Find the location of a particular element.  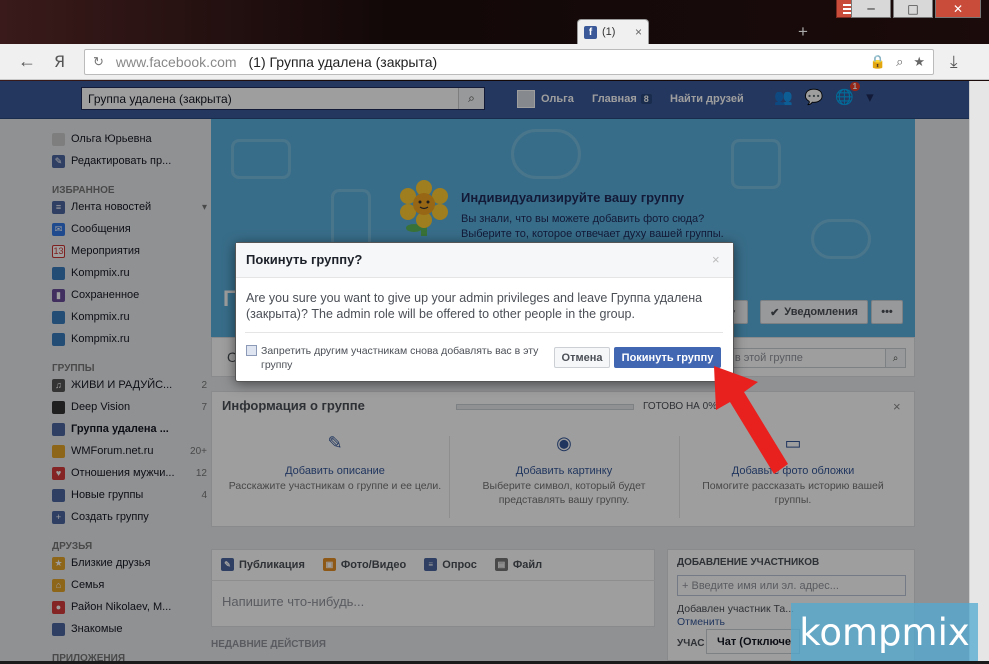

facebook-favicon-icon: f is located at coordinates (590, 32).